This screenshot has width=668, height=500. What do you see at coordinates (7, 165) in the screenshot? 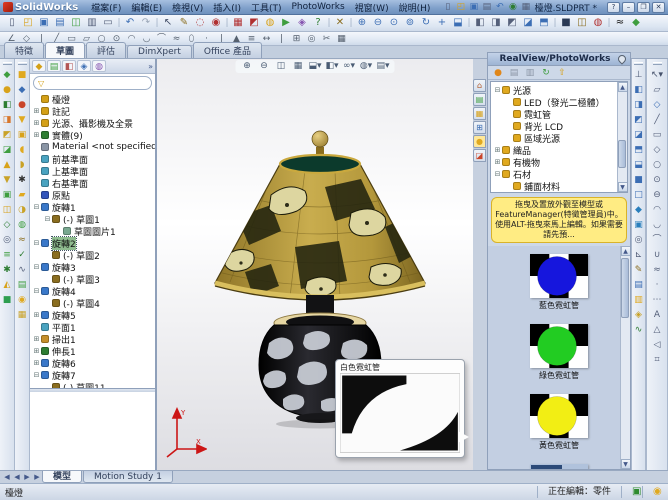
I see `fillet-icon: ▲` at bounding box center [7, 165].